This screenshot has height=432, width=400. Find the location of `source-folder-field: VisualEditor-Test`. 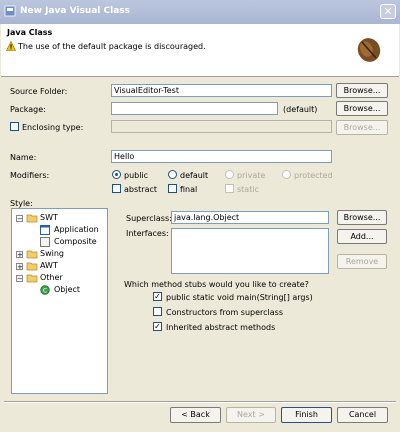

source-folder-field: VisualEditor-Test is located at coordinates (221, 90).